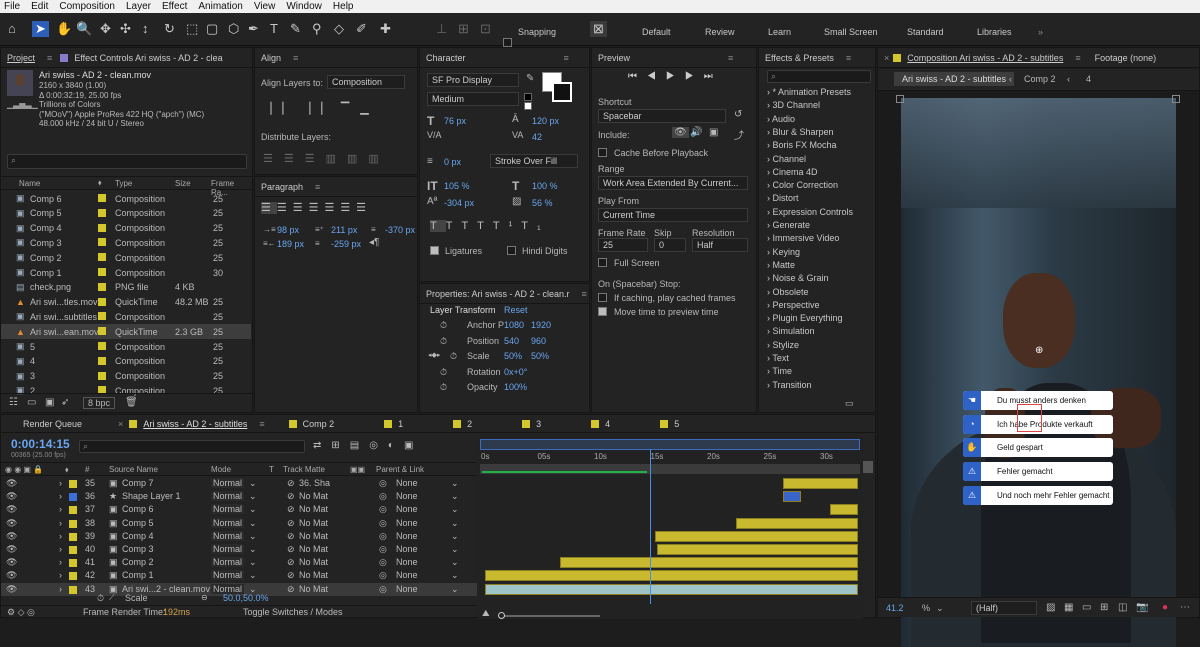  What do you see at coordinates (540, 356) in the screenshot?
I see `scale-y: 50%` at bounding box center [540, 356].